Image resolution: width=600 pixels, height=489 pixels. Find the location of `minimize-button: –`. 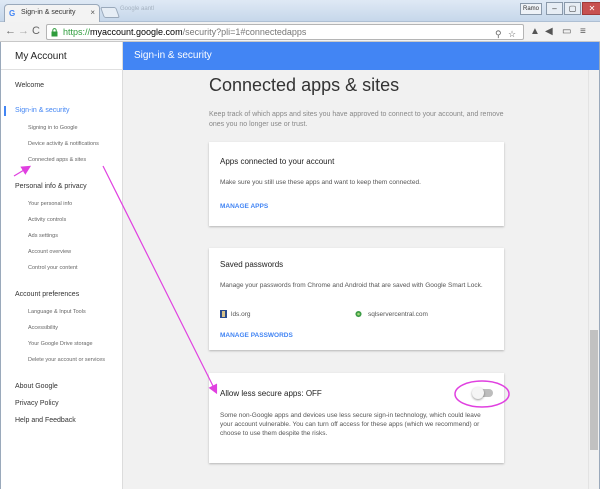

minimize-button: – is located at coordinates (554, 8).